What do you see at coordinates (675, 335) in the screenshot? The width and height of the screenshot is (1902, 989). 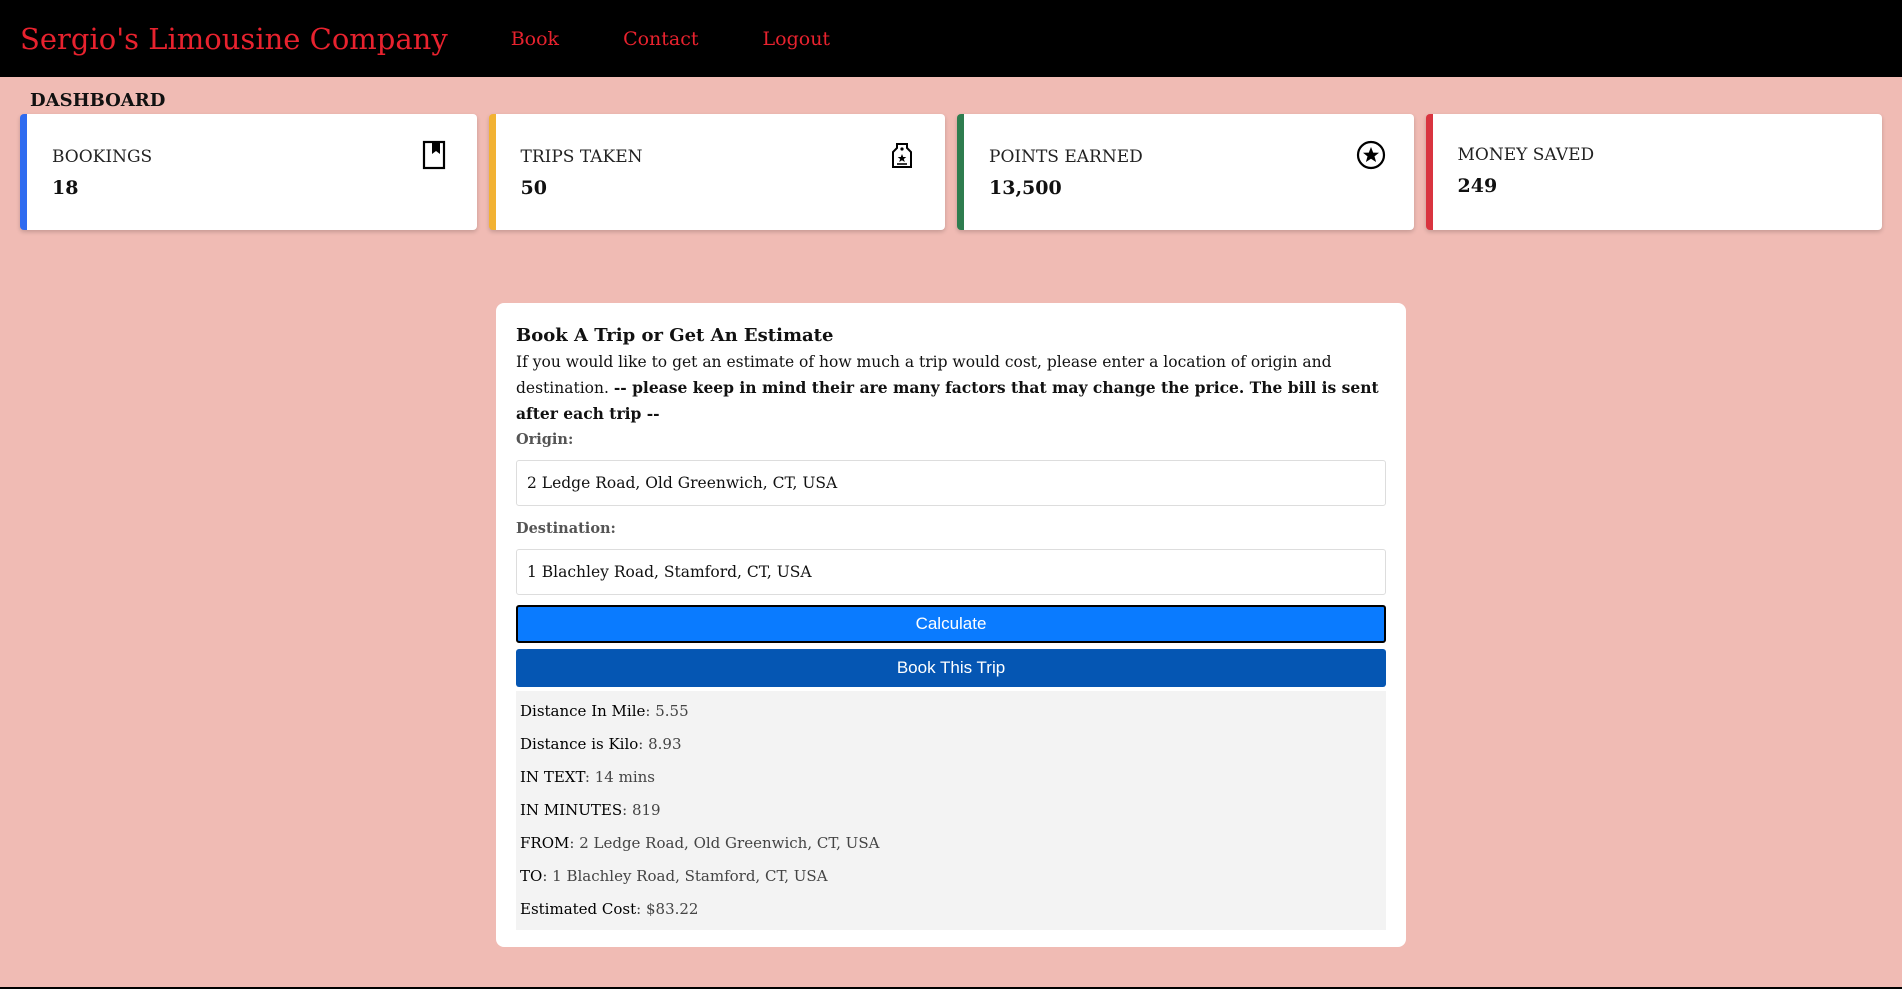 I see `booking-title: Book A Trip or Get An Estimate` at bounding box center [675, 335].